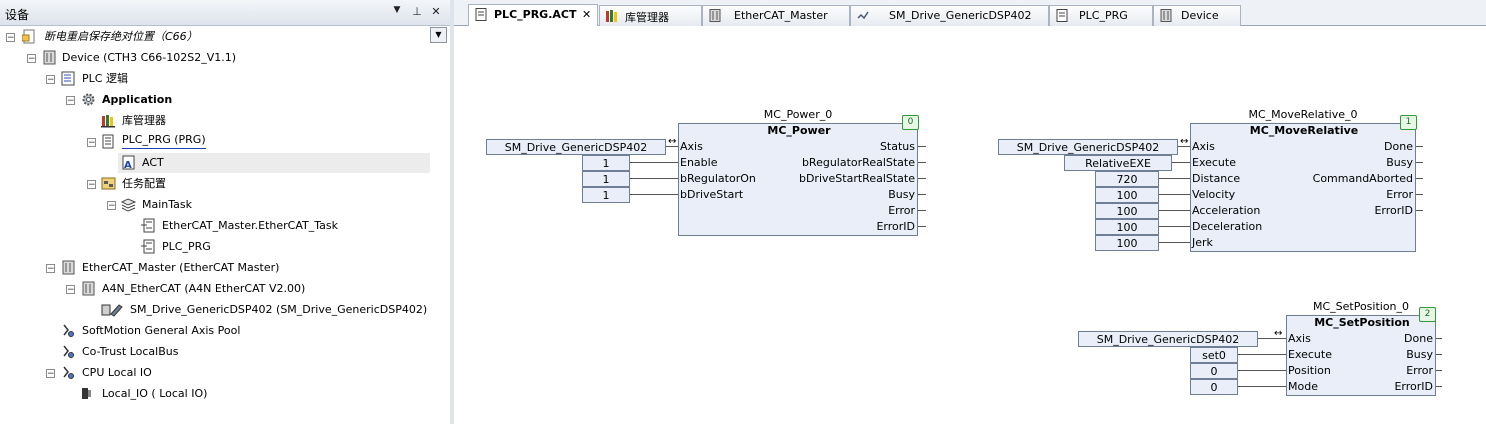 Image resolution: width=1486 pixels, height=424 pixels. What do you see at coordinates (1363, 179) in the screenshot?
I see `output-pin: CommandAborted` at bounding box center [1363, 179].